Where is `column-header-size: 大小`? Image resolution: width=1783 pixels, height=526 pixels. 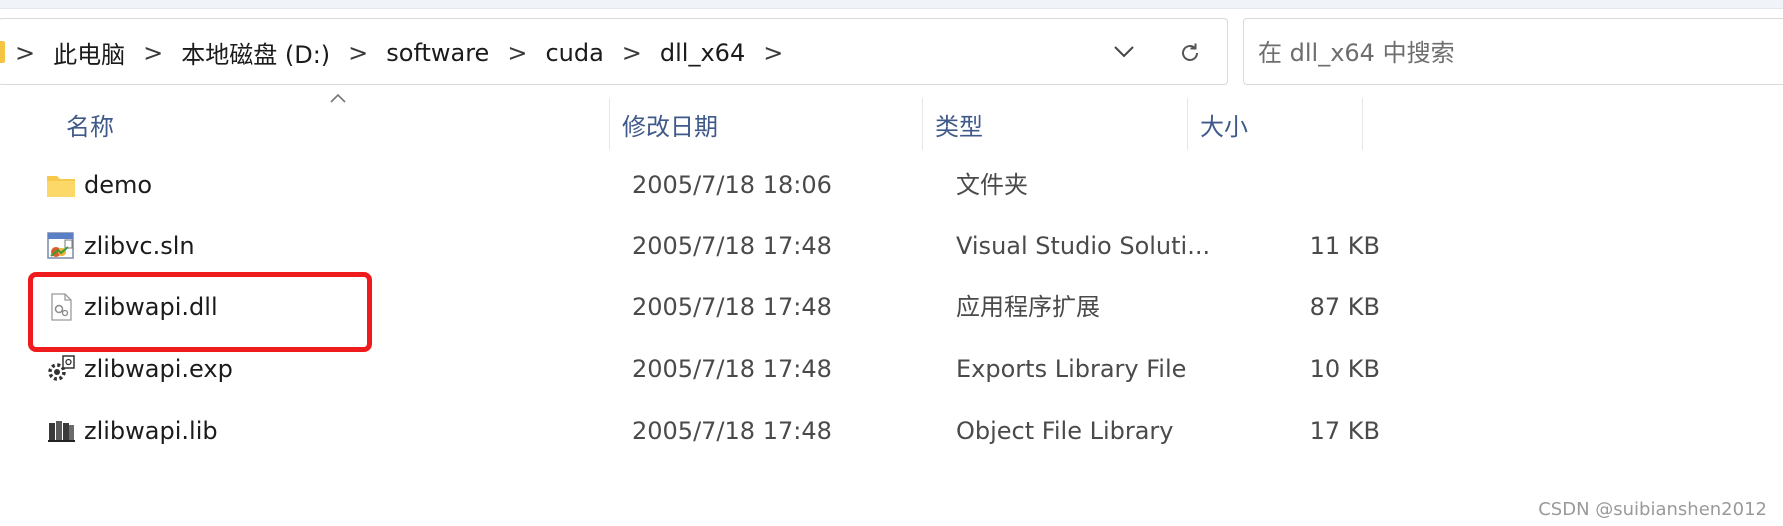 column-header-size: 大小 is located at coordinates (1275, 124).